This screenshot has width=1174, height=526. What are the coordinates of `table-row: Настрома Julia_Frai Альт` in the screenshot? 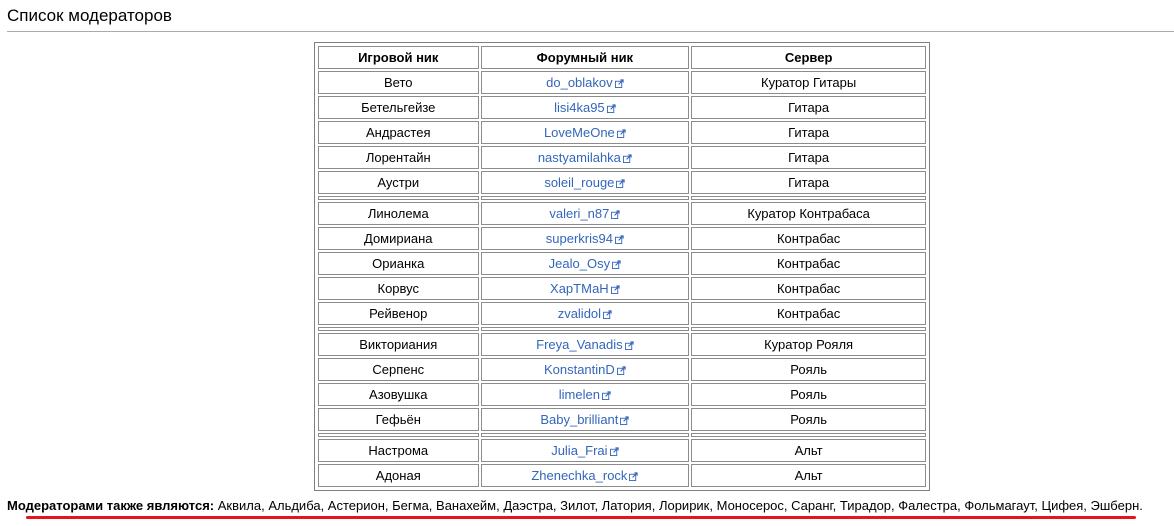 It's located at (622, 450).